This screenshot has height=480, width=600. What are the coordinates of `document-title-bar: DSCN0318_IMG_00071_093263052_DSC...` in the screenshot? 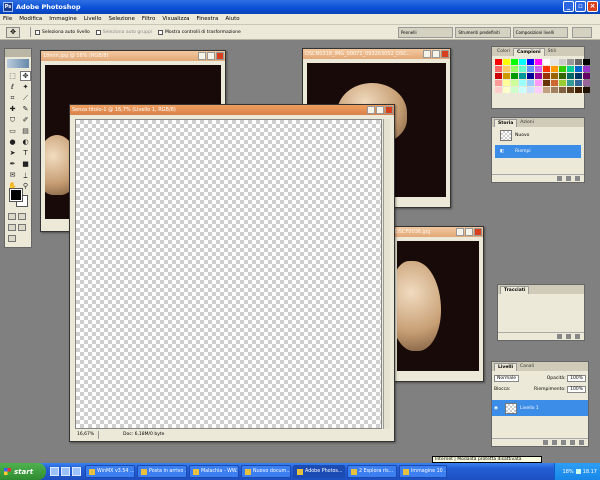 It's located at (376, 54).